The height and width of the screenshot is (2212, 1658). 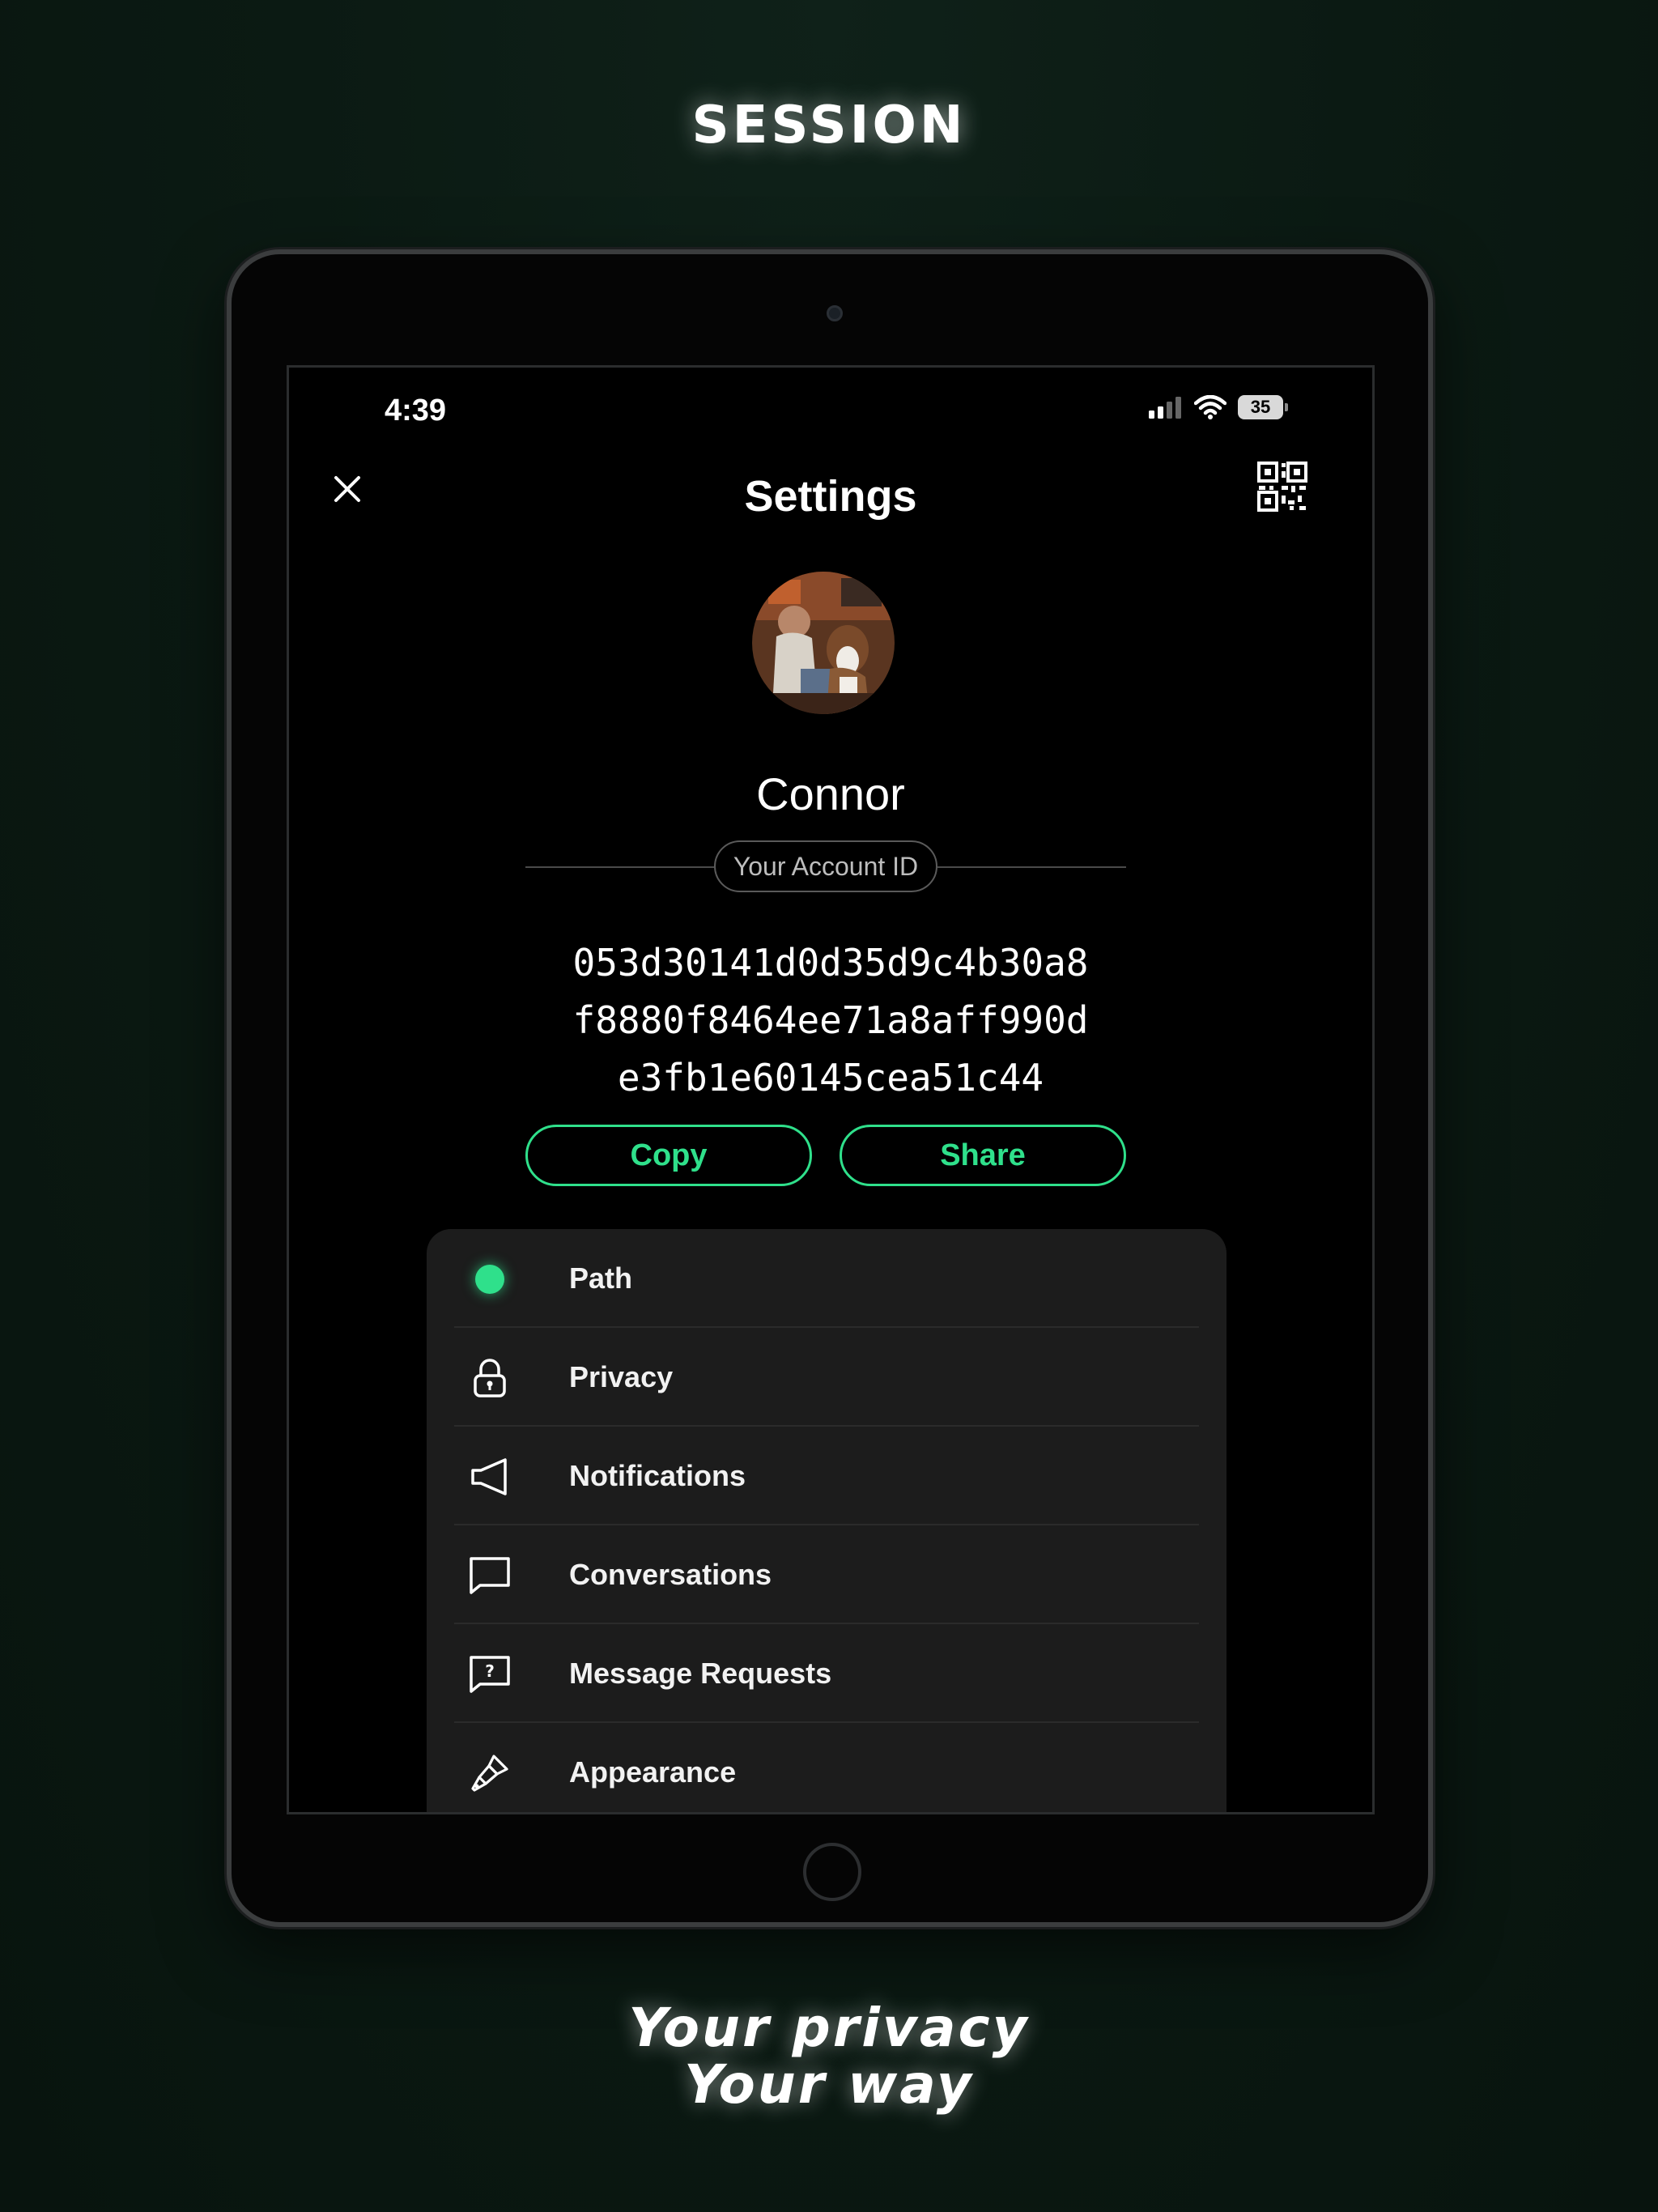 What do you see at coordinates (1210, 407) in the screenshot?
I see `wifi-icon` at bounding box center [1210, 407].